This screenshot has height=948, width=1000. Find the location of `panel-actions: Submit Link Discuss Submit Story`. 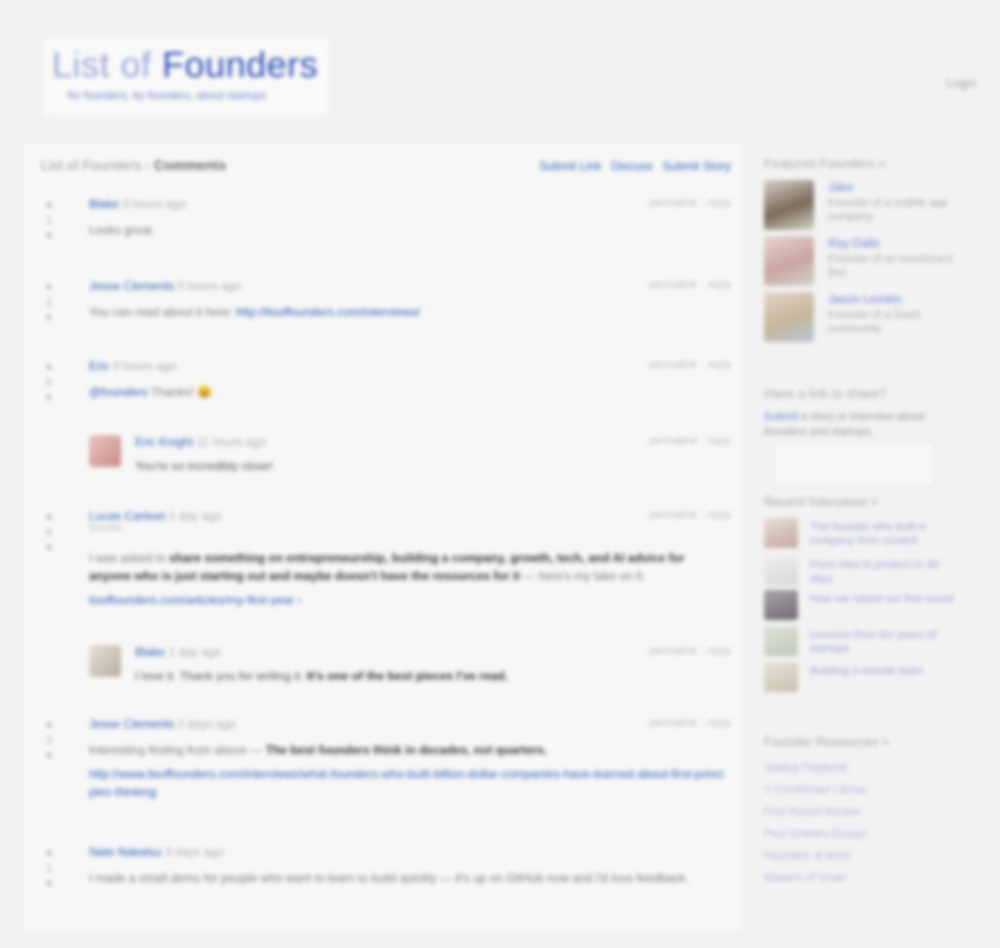

panel-actions: Submit Link Discuss Submit Story is located at coordinates (632, 166).